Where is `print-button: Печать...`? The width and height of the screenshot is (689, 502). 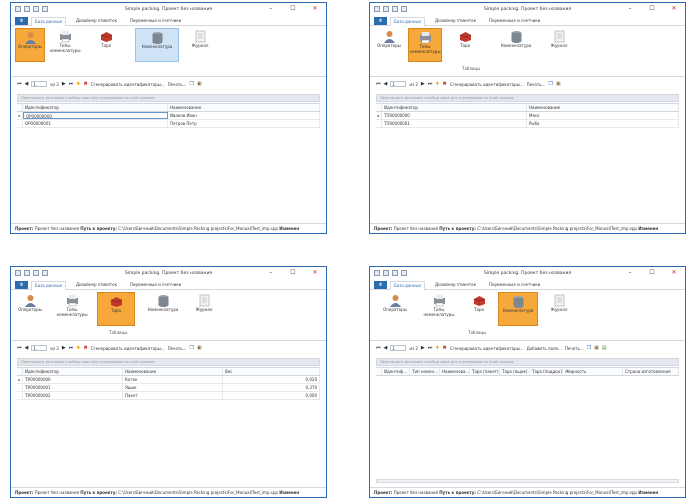
print-button: Печать... is located at coordinates (574, 348).